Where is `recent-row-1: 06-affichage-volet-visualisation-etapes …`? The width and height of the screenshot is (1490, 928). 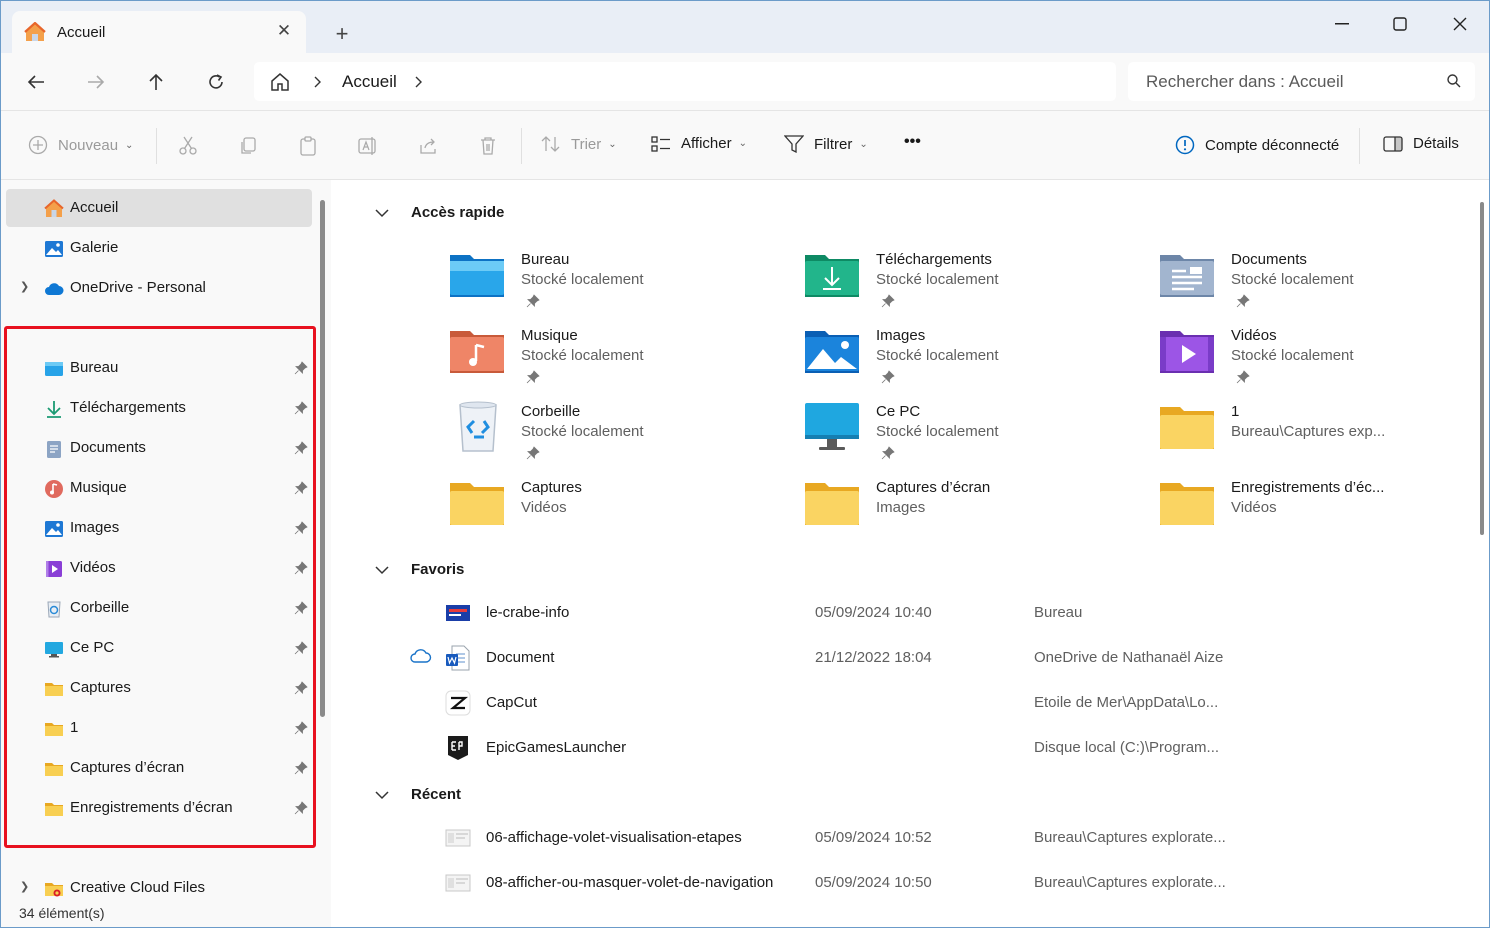
recent-row-1: 06-affichage-volet-visualisation-etapes … is located at coordinates (882, 837).